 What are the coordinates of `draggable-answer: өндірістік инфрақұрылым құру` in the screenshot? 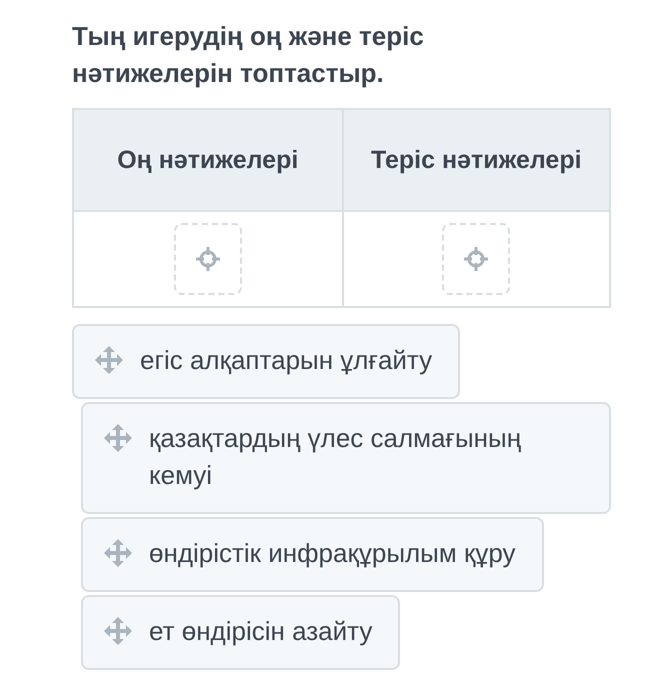 It's located at (312, 554).